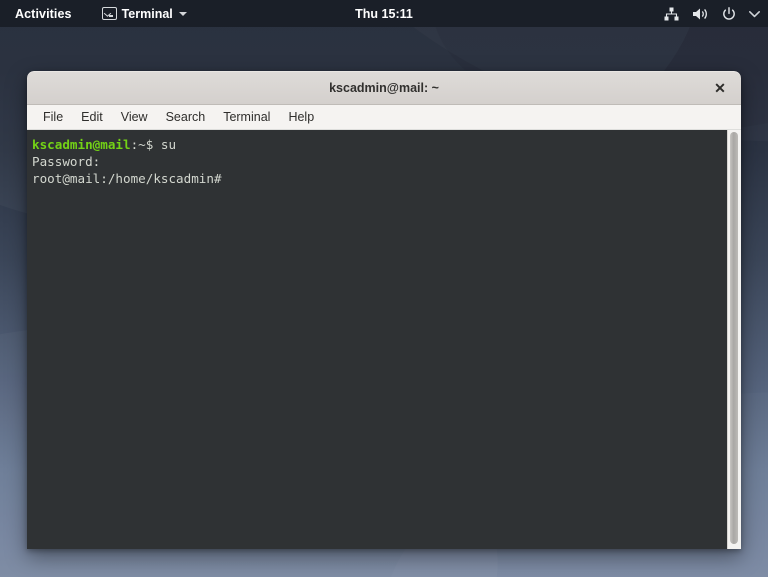  I want to click on close-icon: ✕, so click(720, 88).